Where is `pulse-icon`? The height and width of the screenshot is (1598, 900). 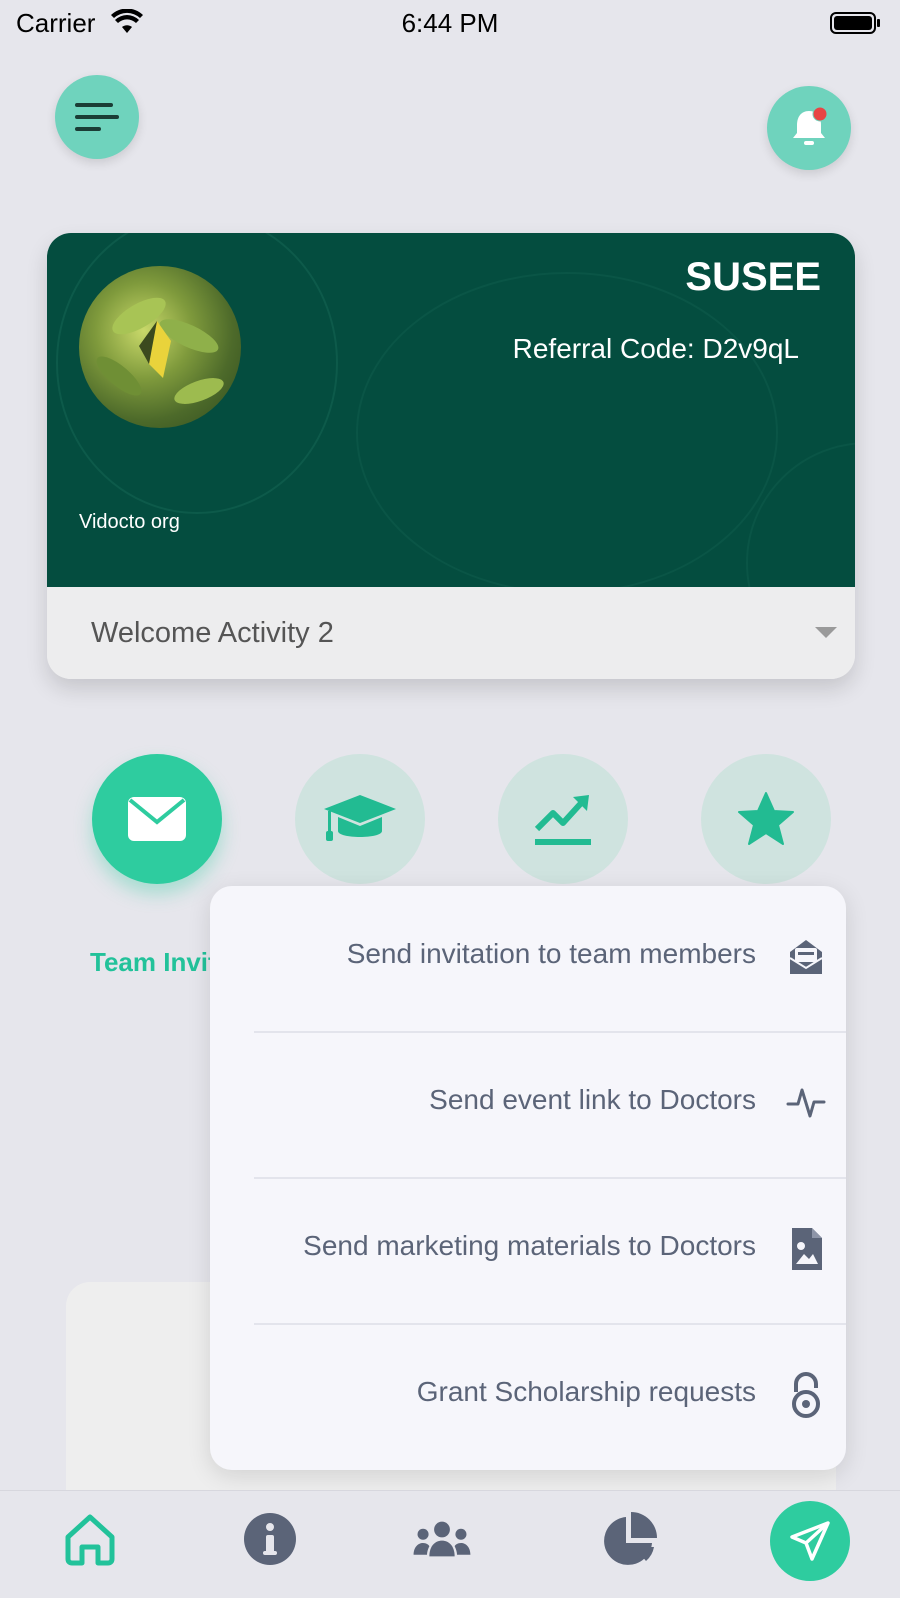 pulse-icon is located at coordinates (806, 1103).